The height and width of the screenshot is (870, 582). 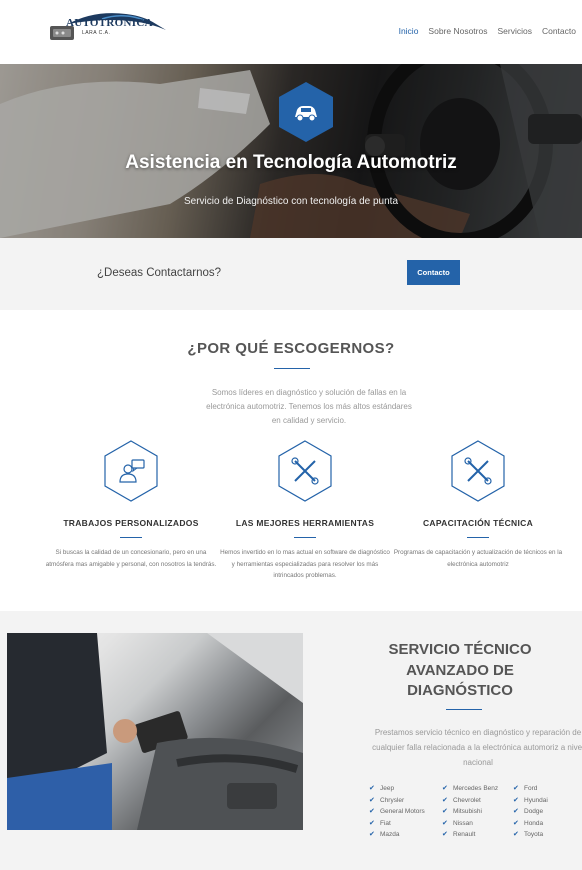 I want to click on brand-list: ✔ Ford ✔ Hyundai ✔ Dodge ✔ Honda ✔ Toyota, so click(x=547, y=812).